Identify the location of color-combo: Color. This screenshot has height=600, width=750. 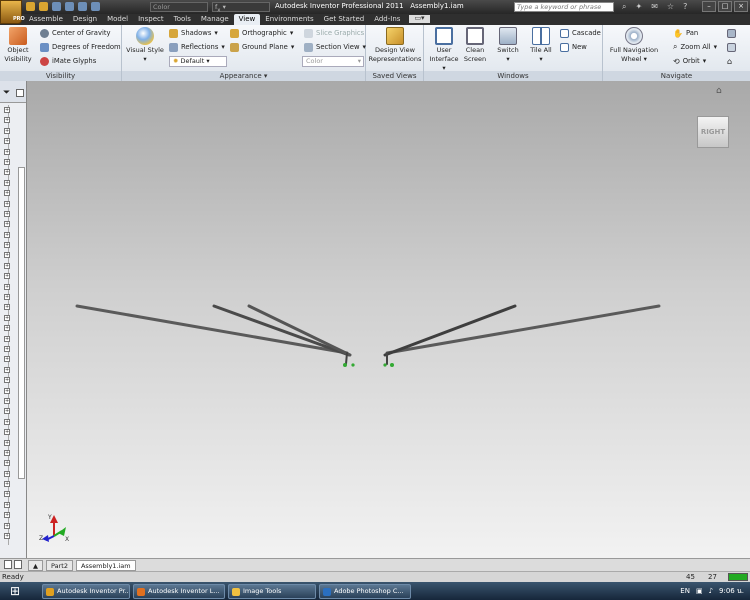
(179, 7).